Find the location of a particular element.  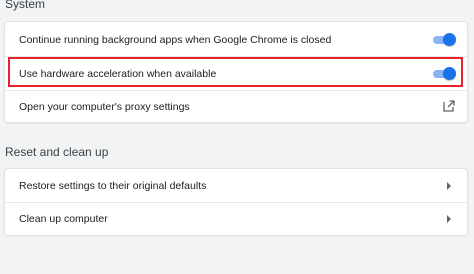

external-link-icon is located at coordinates (449, 106).